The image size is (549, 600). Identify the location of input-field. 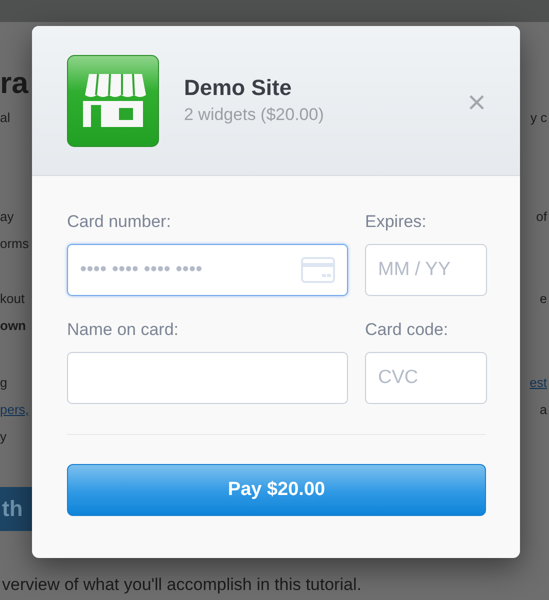
(207, 378).